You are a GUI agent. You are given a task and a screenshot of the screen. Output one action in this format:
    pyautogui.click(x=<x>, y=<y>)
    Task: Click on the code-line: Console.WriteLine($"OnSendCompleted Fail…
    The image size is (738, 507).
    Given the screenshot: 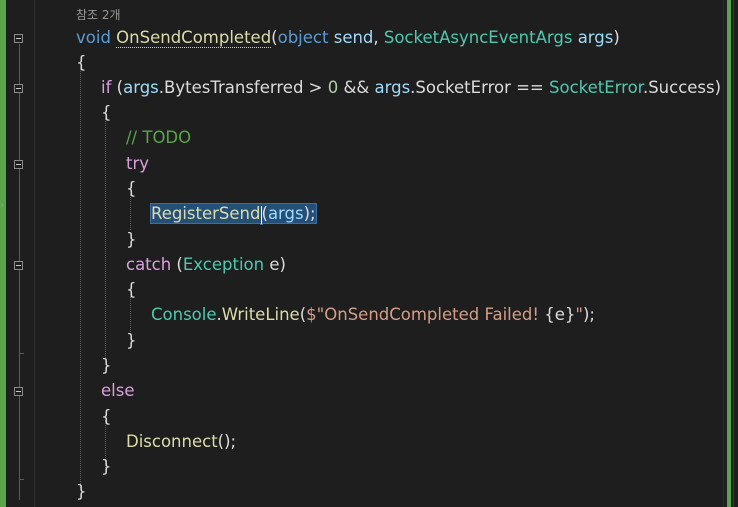 What is the action you would take?
    pyautogui.click(x=373, y=315)
    